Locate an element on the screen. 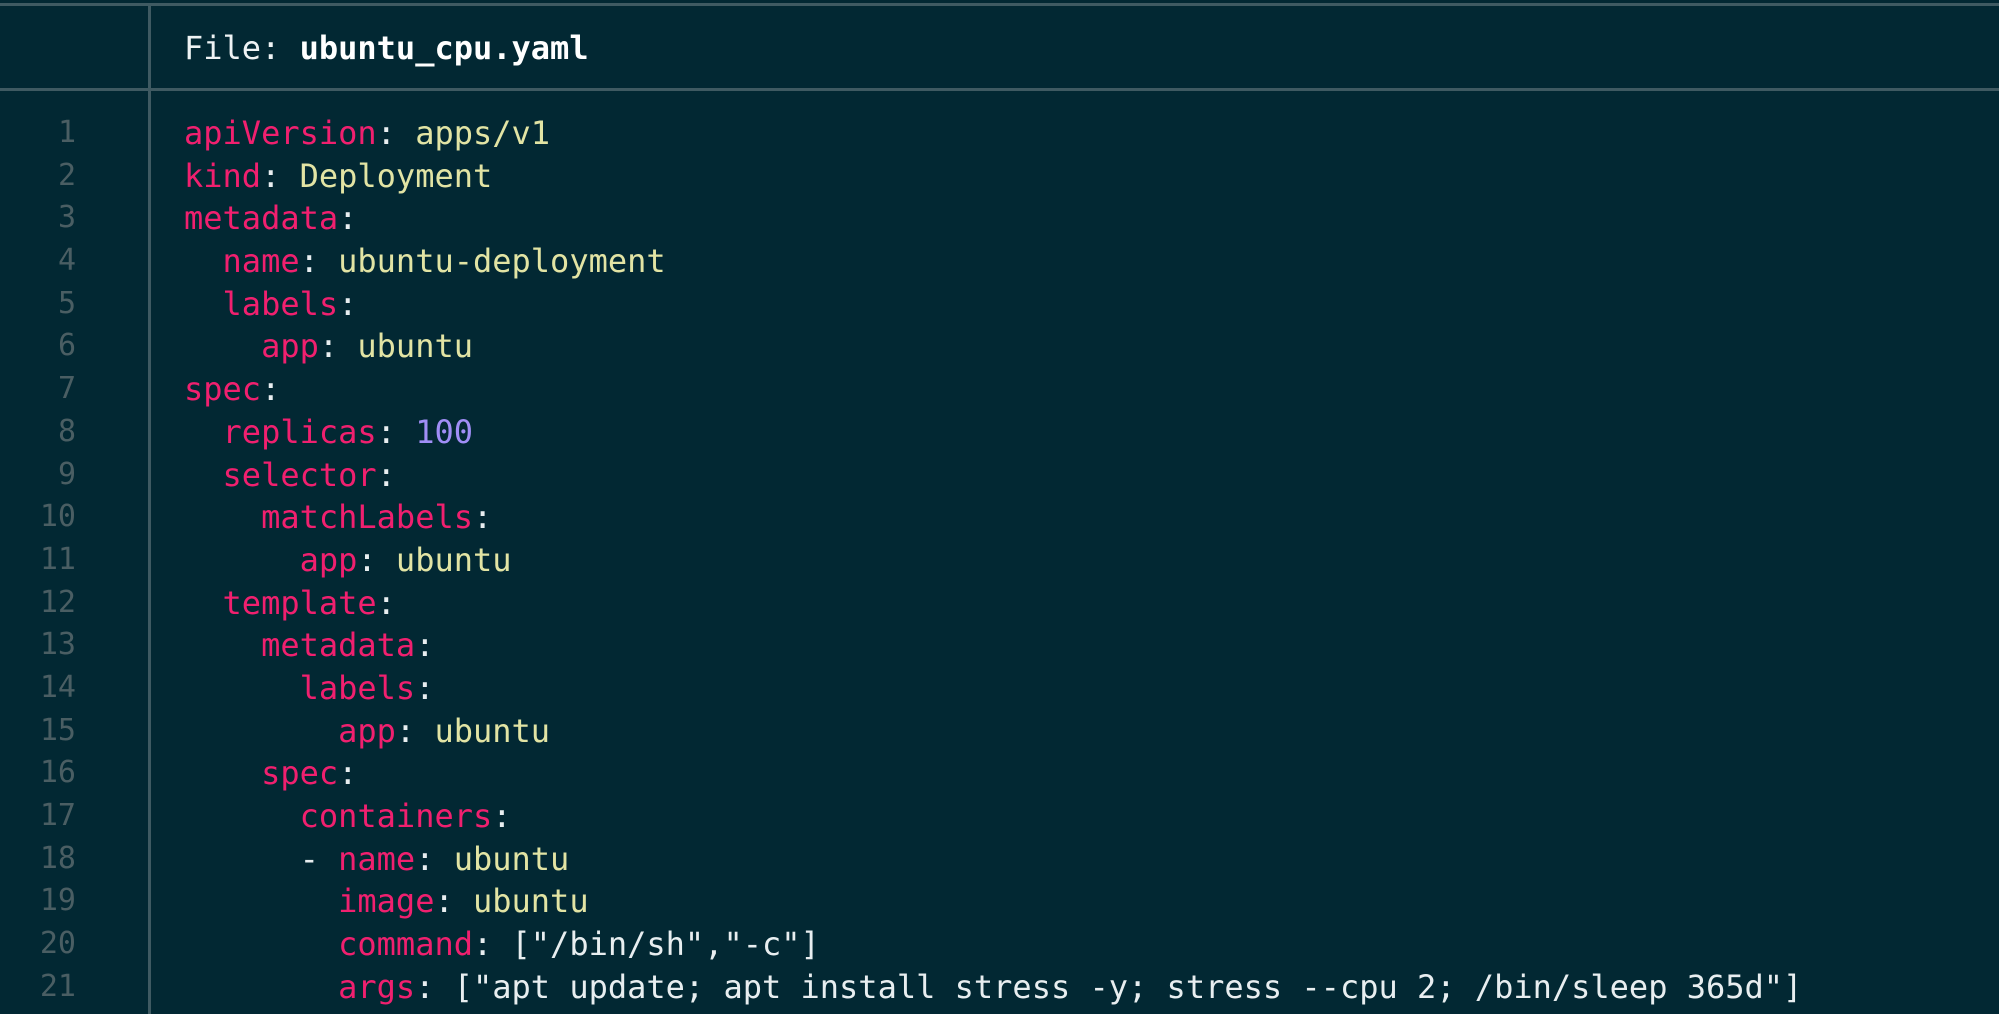 The width and height of the screenshot is (1999, 1014). line-number: 3 is located at coordinates (66, 218).